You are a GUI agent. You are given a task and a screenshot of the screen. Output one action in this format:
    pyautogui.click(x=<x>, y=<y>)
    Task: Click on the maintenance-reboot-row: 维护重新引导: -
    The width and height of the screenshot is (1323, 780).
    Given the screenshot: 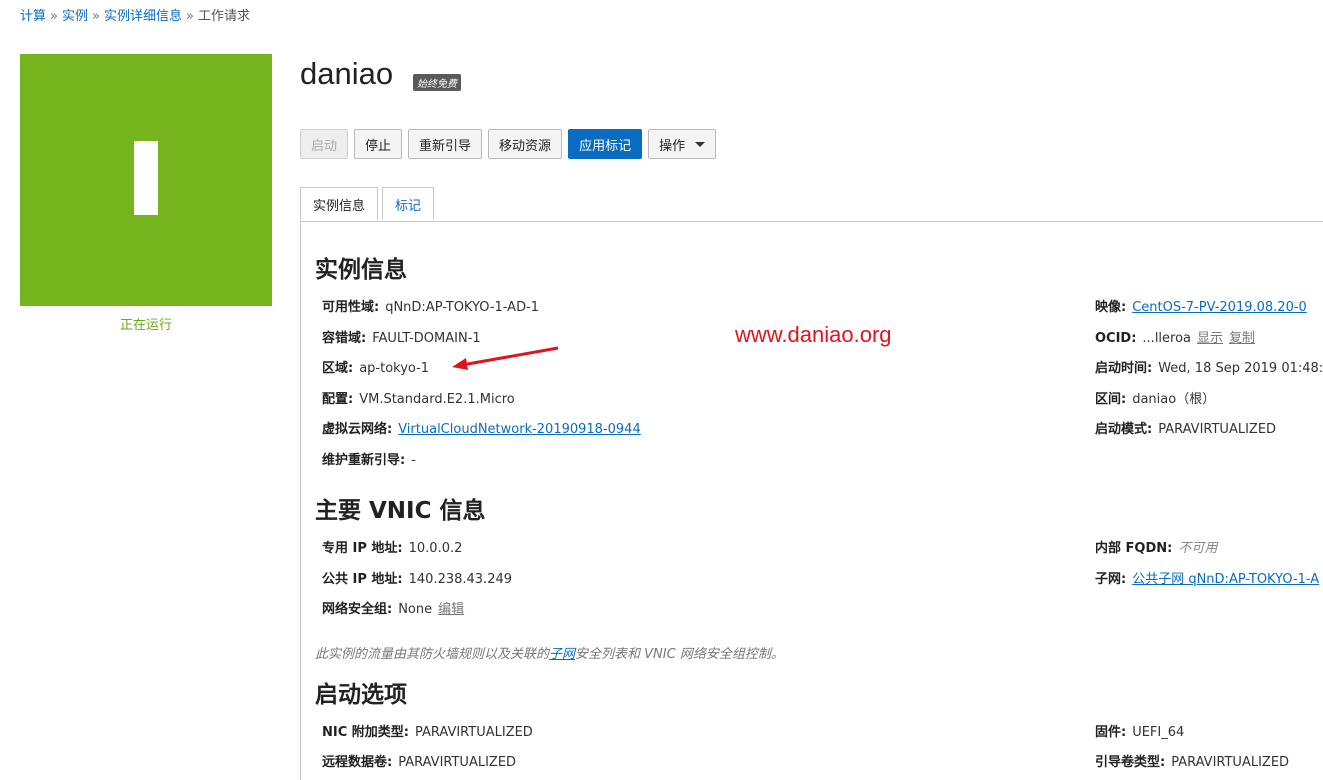 What is the action you would take?
    pyautogui.click(x=369, y=458)
    